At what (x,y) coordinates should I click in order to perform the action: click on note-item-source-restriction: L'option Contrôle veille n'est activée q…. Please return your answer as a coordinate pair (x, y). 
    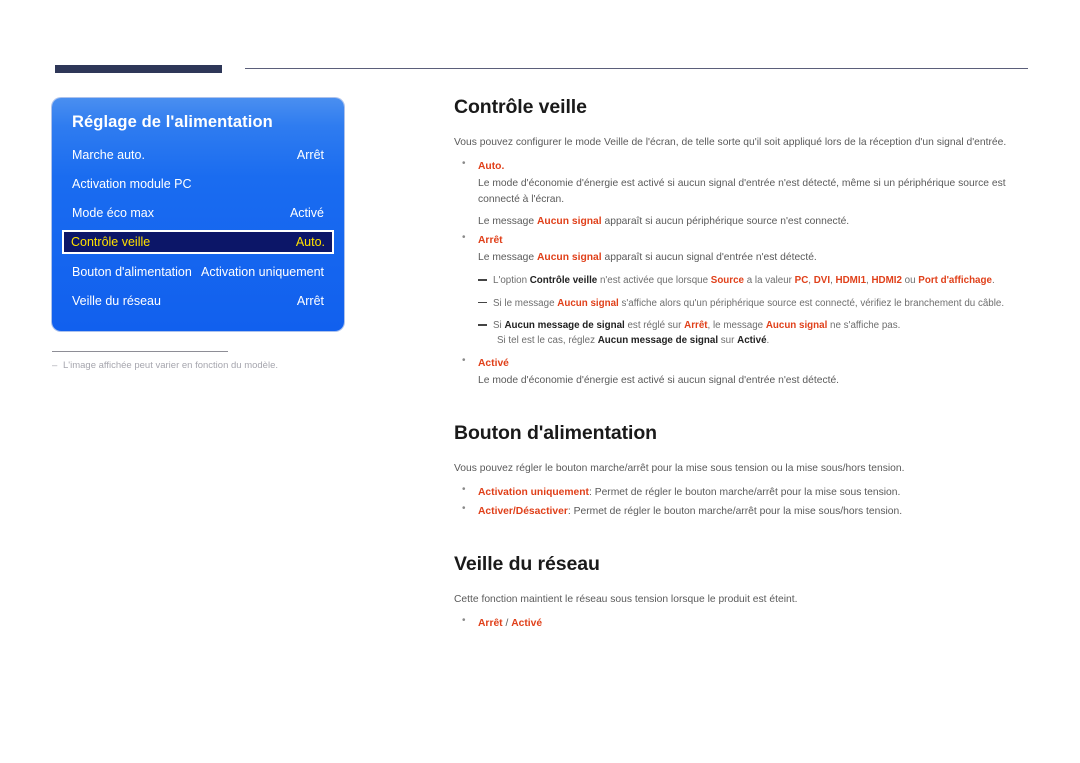
    Looking at the image, I should click on (754, 281).